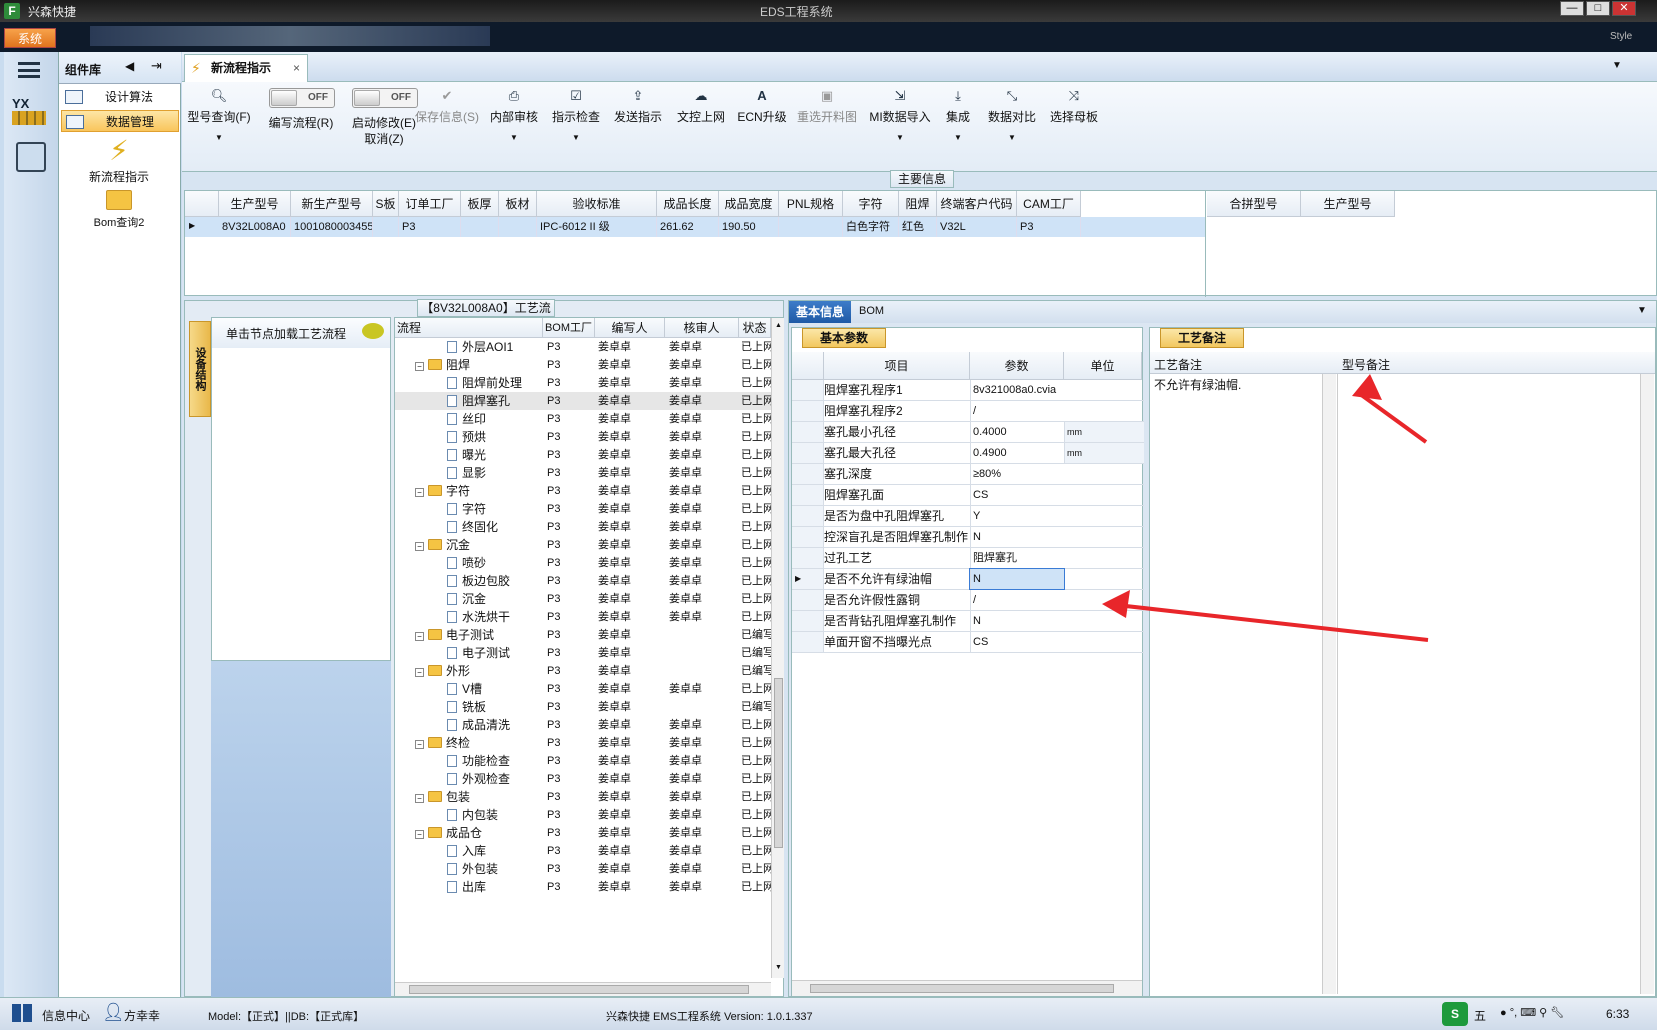 The width and height of the screenshot is (1657, 1030). I want to click on tray-icons: ● °, ⌨ ⚲ 🔧︎, so click(1532, 1012).